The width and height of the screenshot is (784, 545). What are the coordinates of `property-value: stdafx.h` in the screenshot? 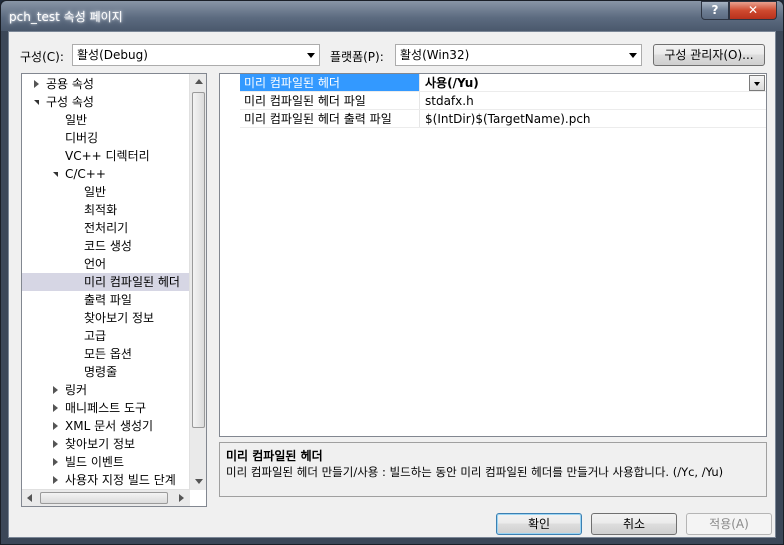 It's located at (593, 101).